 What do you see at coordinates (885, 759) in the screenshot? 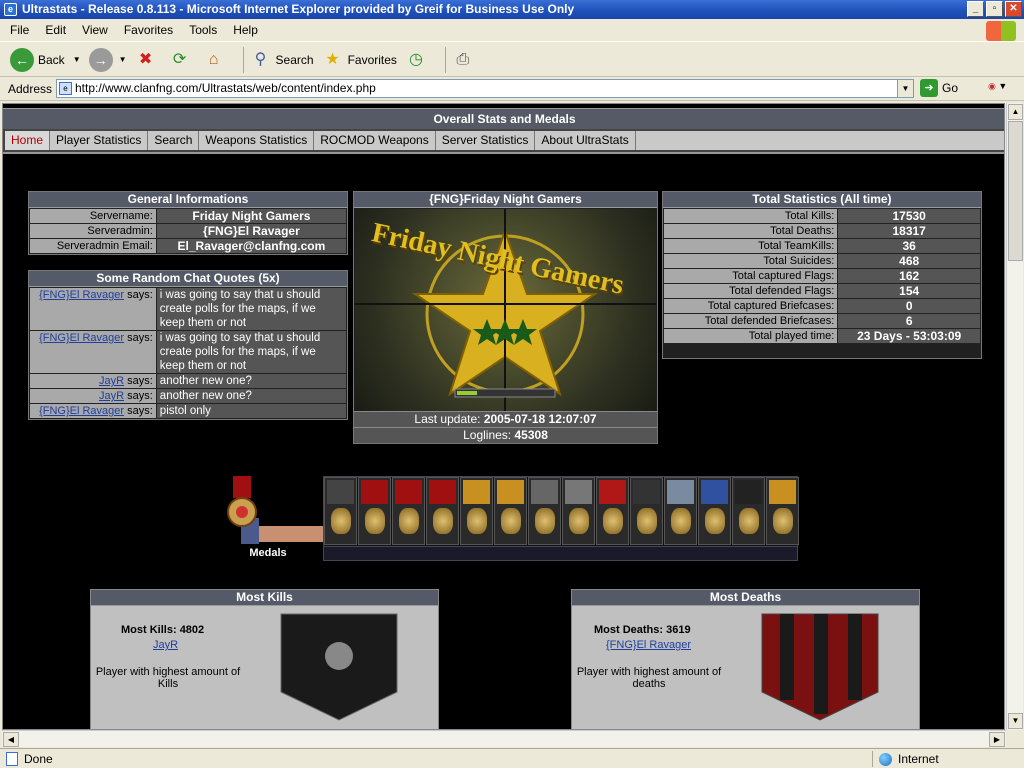
I see `globe-icon` at bounding box center [885, 759].